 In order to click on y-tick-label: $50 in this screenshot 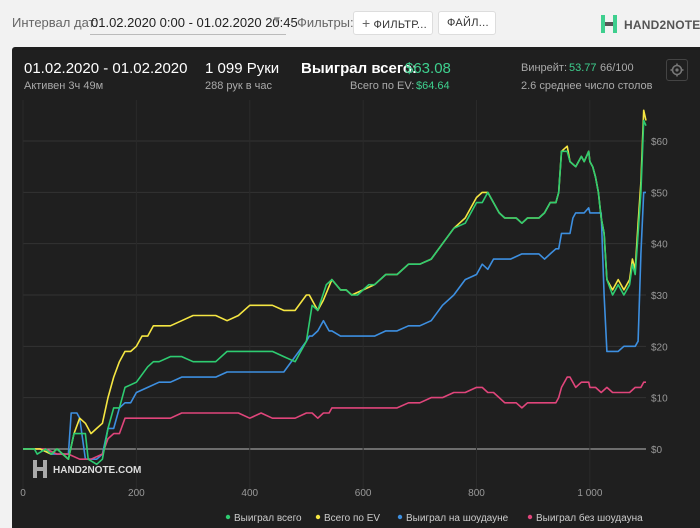, I will do `click(659, 193)`.